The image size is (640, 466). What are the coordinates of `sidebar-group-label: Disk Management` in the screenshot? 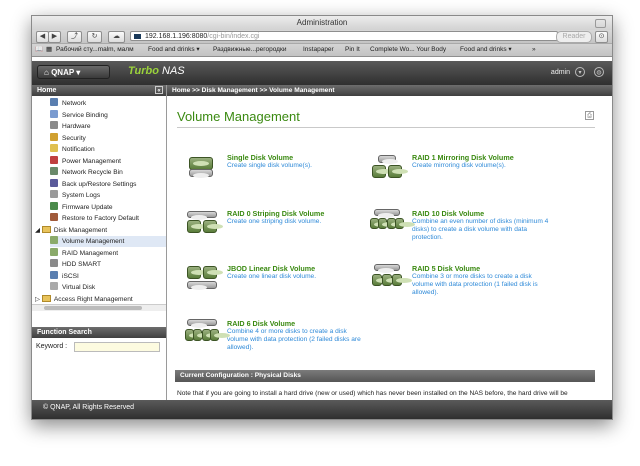 It's located at (80, 230).